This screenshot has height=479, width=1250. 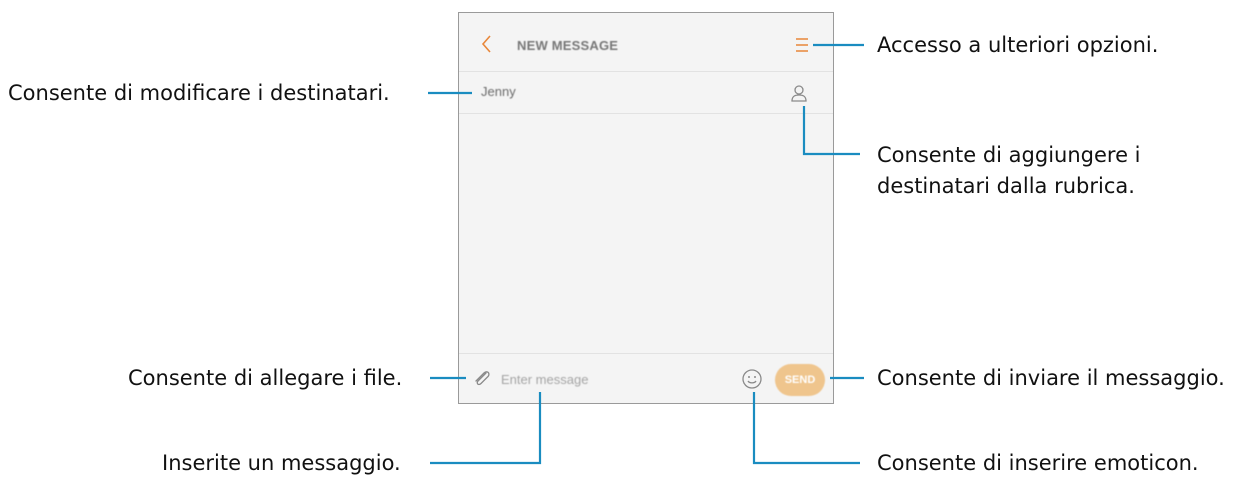 I want to click on callout-options: Accesso a ulteriori opzioni., so click(x=1018, y=45).